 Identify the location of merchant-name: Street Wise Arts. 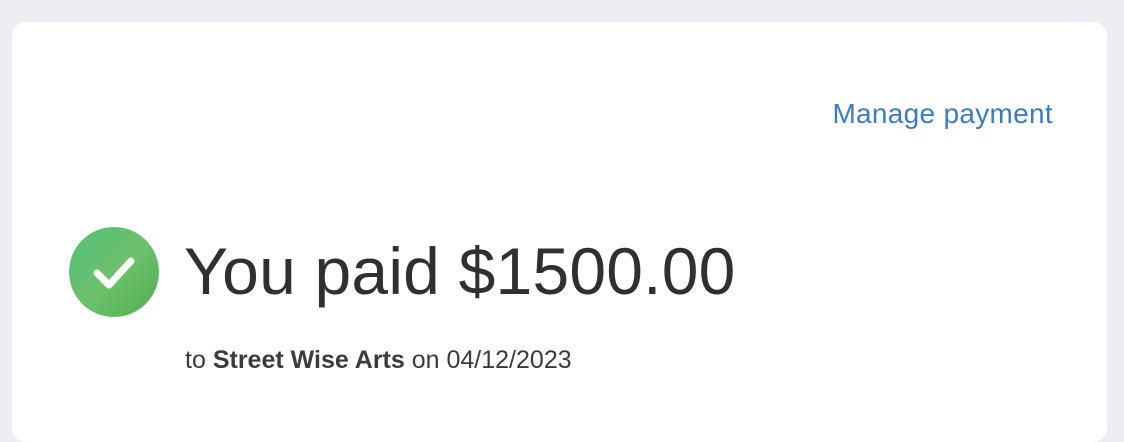
(308, 360).